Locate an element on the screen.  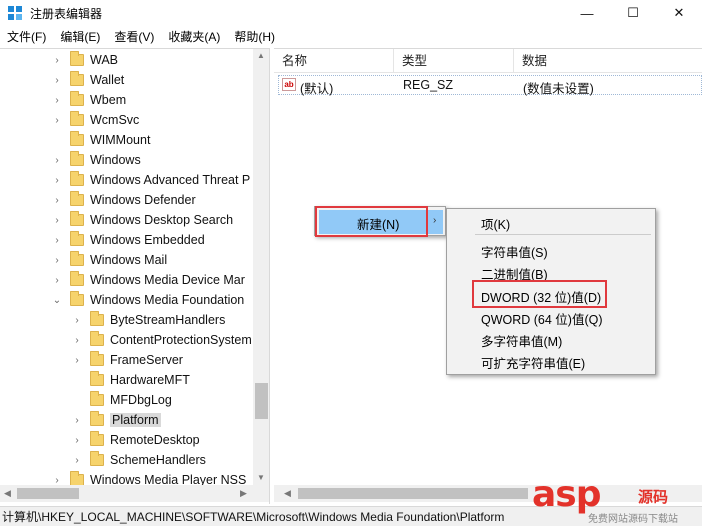
menu-file: 文件(F) is located at coordinates (26, 37).